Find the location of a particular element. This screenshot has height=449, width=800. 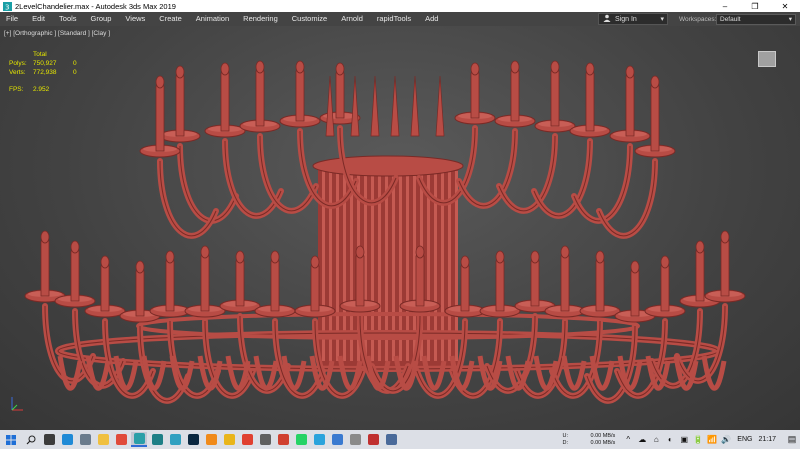

menu-views: Views is located at coordinates (135, 19).